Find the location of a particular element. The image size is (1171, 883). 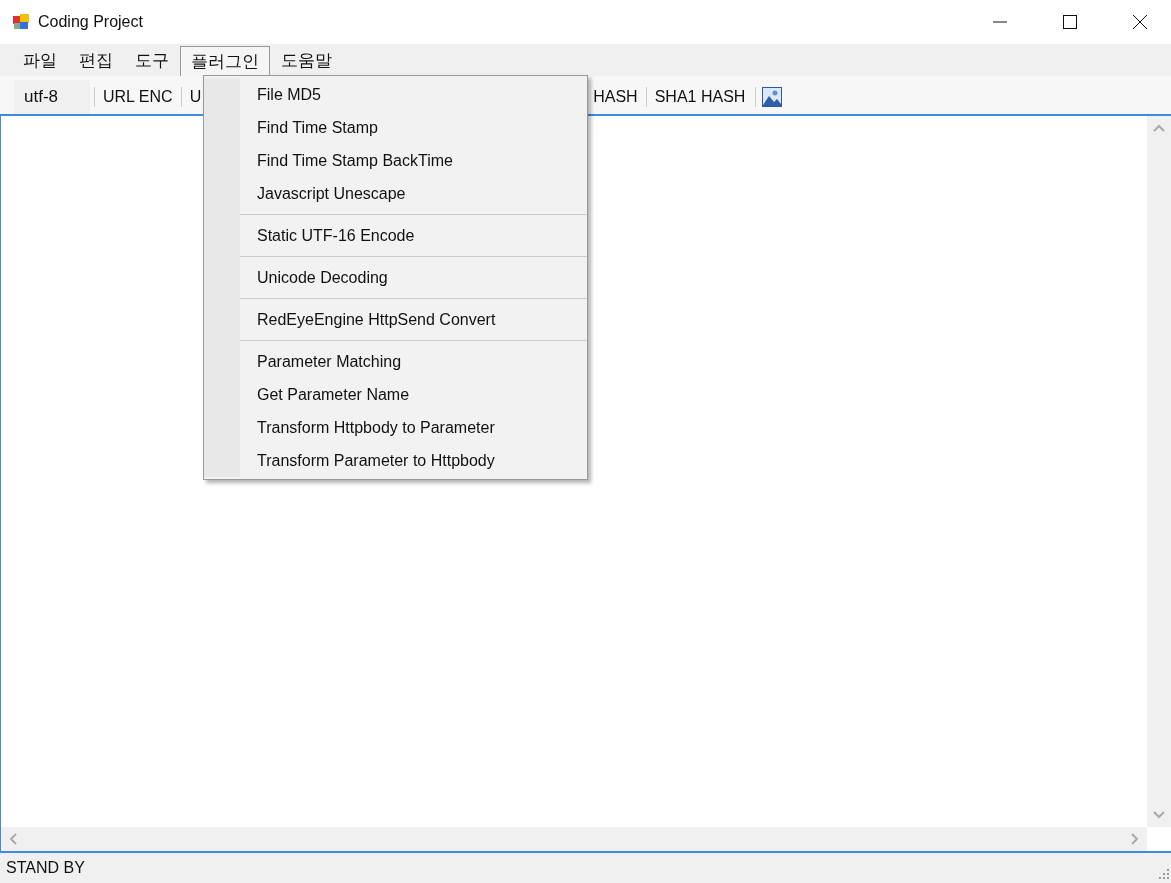

maximize-icon is located at coordinates (1070, 22).